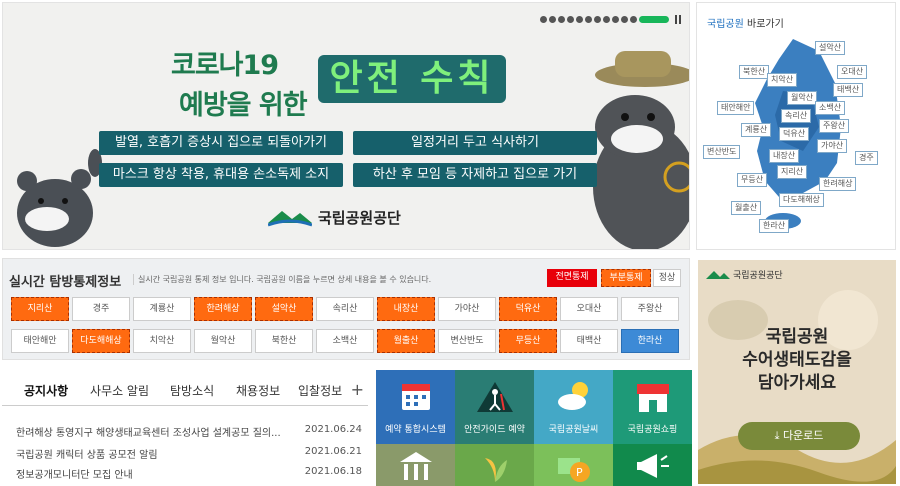 This screenshot has width=900, height=486. What do you see at coordinates (528, 309) in the screenshot?
I see `park-status-button: 덕유산` at bounding box center [528, 309].